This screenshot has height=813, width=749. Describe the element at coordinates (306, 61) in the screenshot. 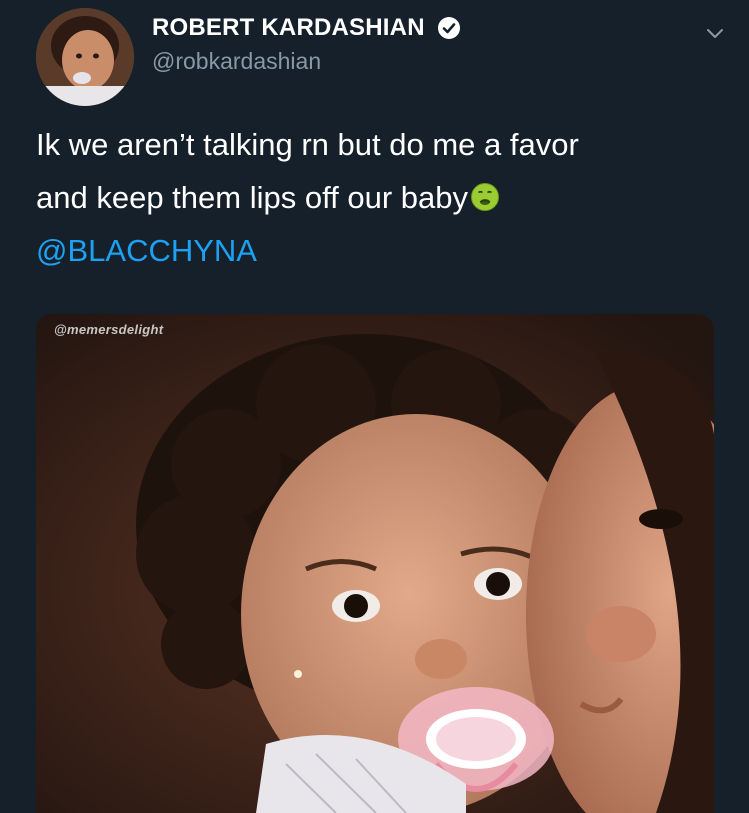

I see `user-handle: @robkardashian` at that location.